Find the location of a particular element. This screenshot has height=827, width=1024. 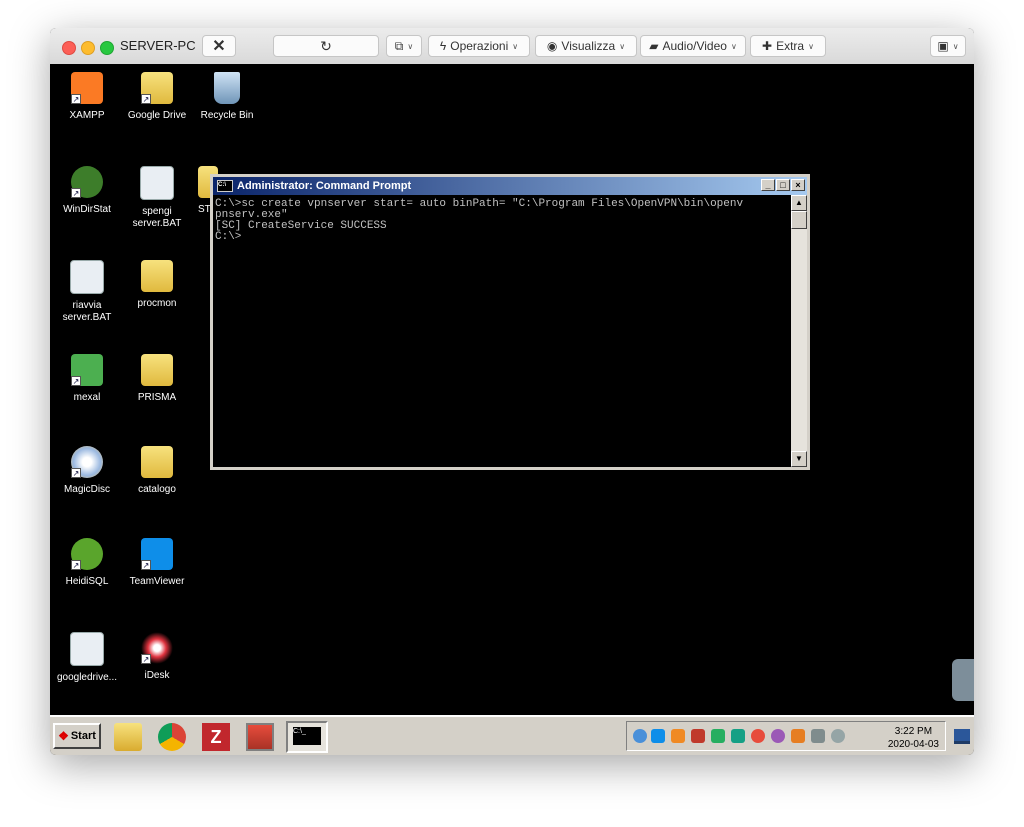

disc-icon: ↗ is located at coordinates (87, 462).